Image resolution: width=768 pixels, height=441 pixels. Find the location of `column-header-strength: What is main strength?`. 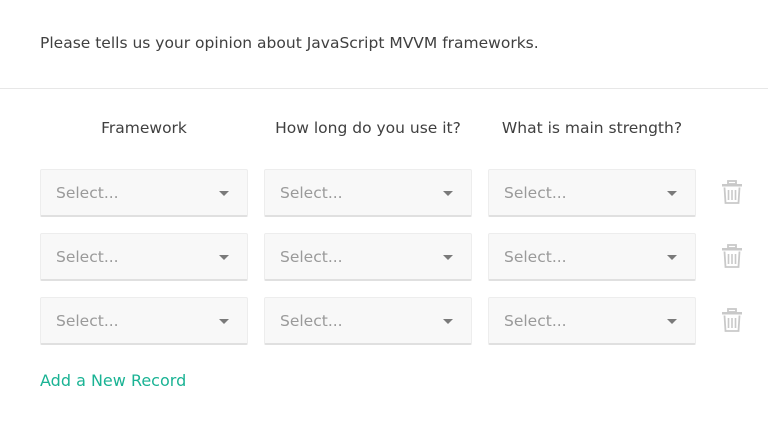

column-header-strength: What is main strength? is located at coordinates (592, 128).